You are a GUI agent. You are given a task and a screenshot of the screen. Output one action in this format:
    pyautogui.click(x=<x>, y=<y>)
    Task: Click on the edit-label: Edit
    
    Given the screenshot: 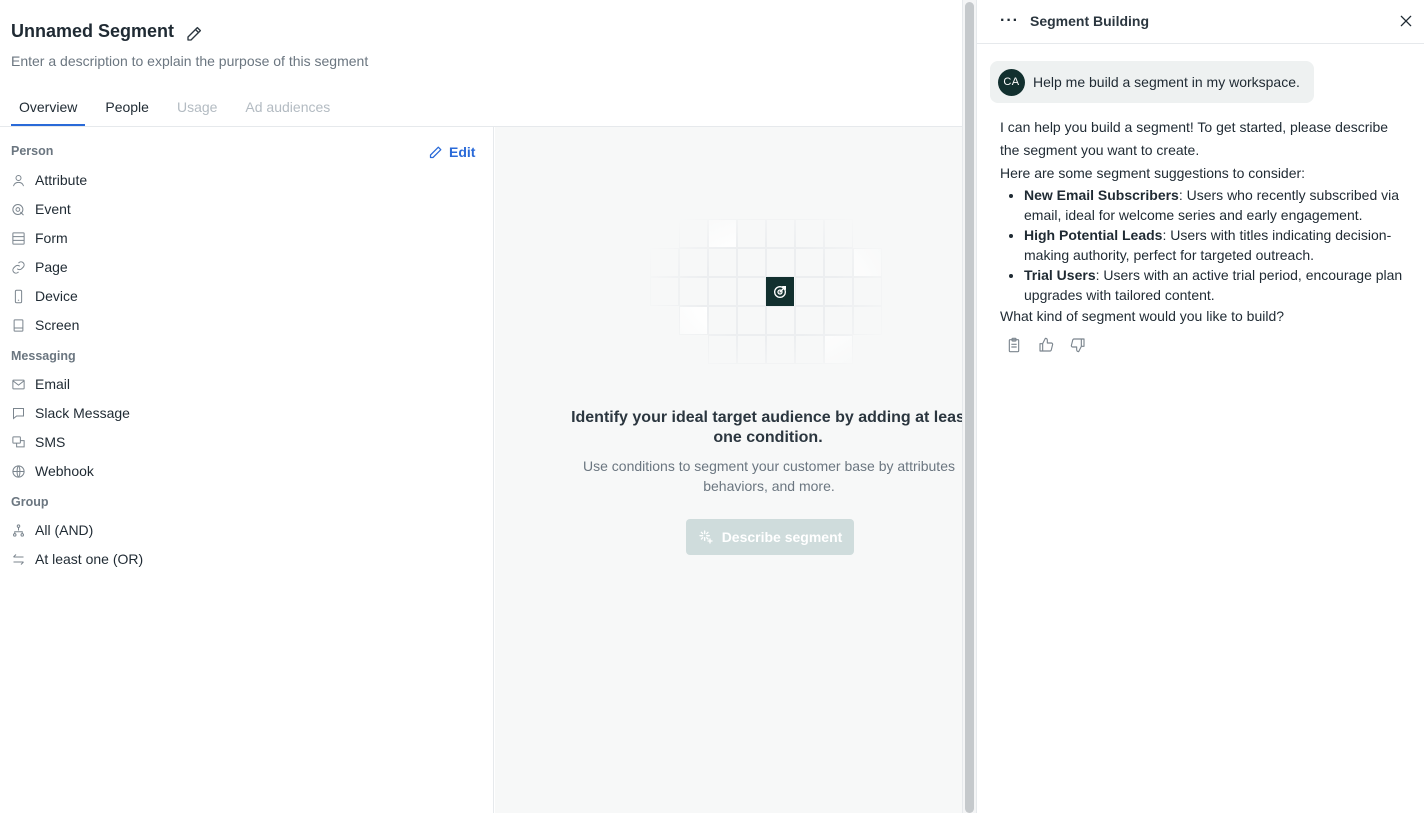 What is the action you would take?
    pyautogui.click(x=462, y=152)
    